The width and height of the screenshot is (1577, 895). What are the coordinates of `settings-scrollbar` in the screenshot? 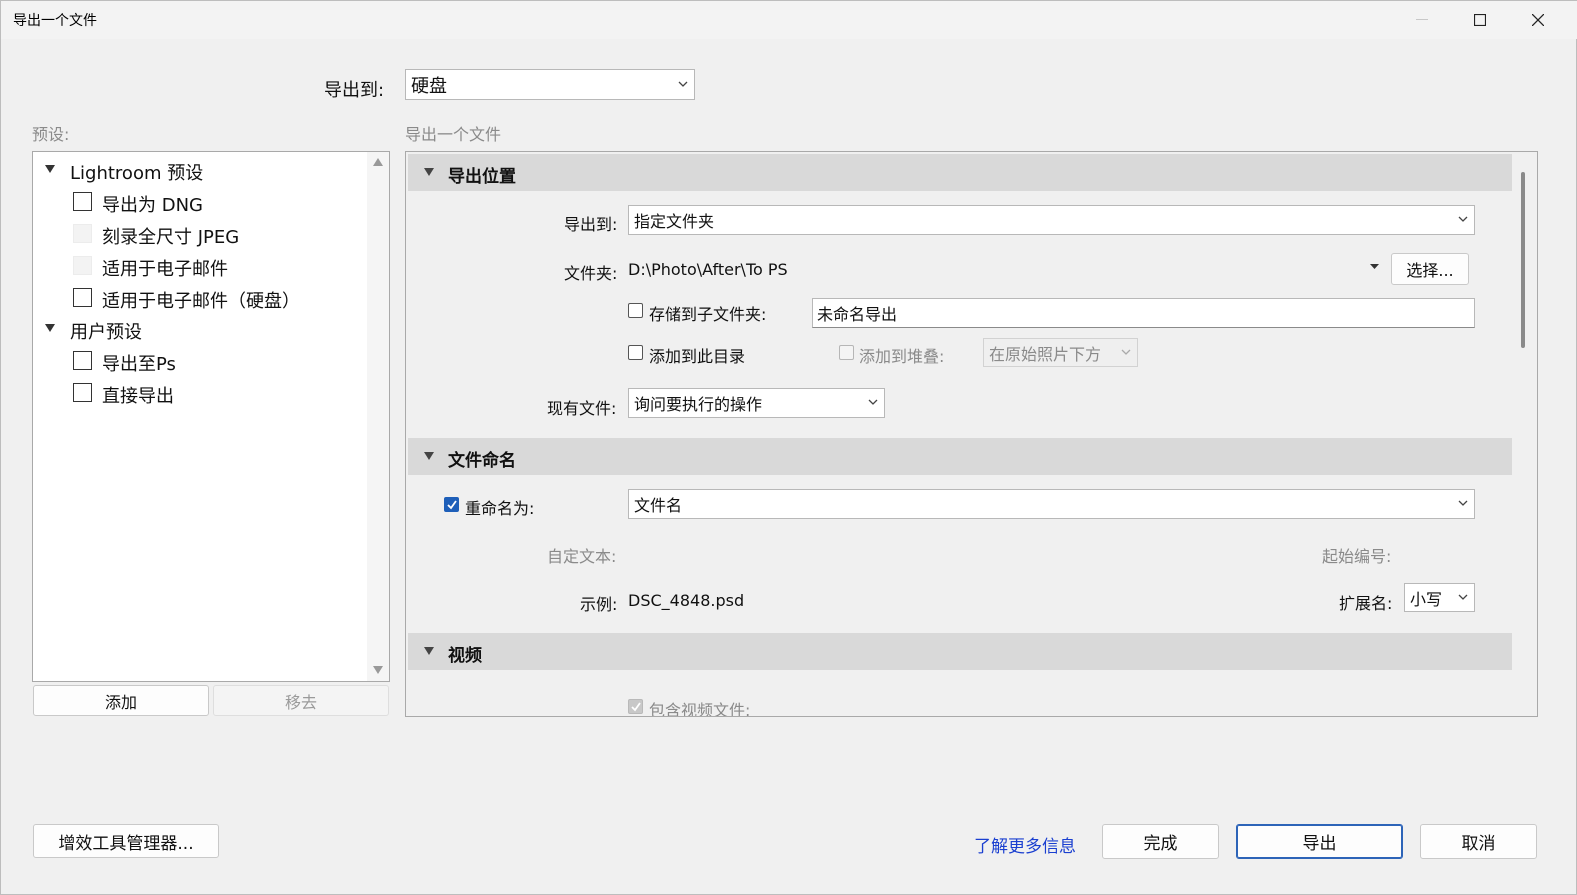 It's located at (1525, 434).